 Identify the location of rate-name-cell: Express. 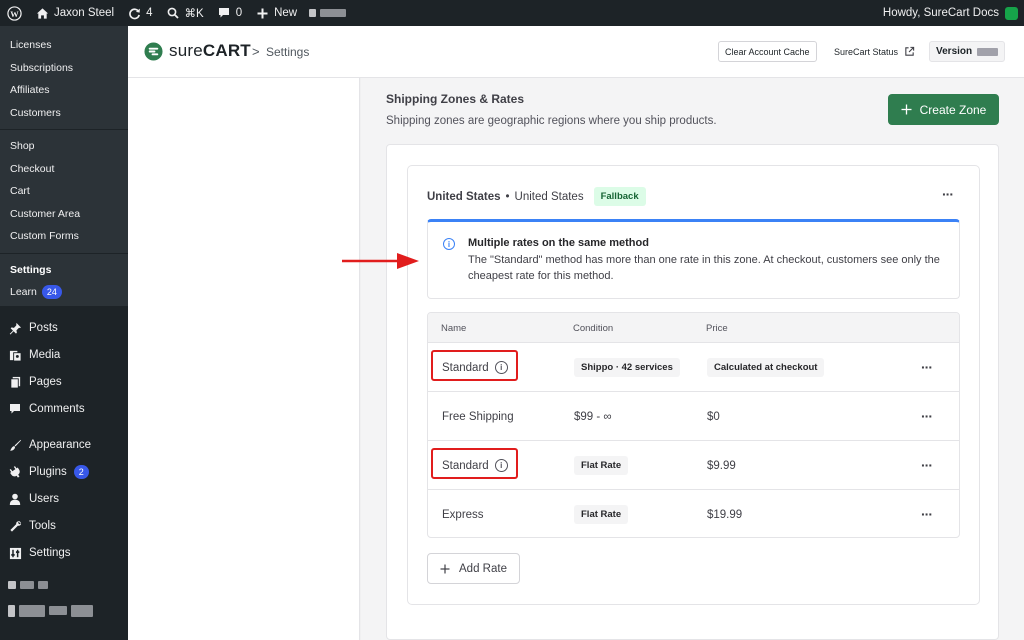
(463, 513).